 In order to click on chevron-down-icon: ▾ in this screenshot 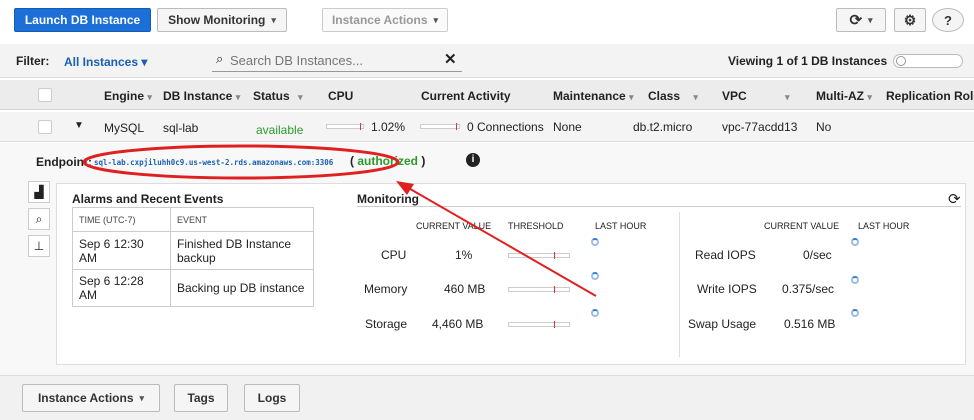, I will do `click(142, 397)`.